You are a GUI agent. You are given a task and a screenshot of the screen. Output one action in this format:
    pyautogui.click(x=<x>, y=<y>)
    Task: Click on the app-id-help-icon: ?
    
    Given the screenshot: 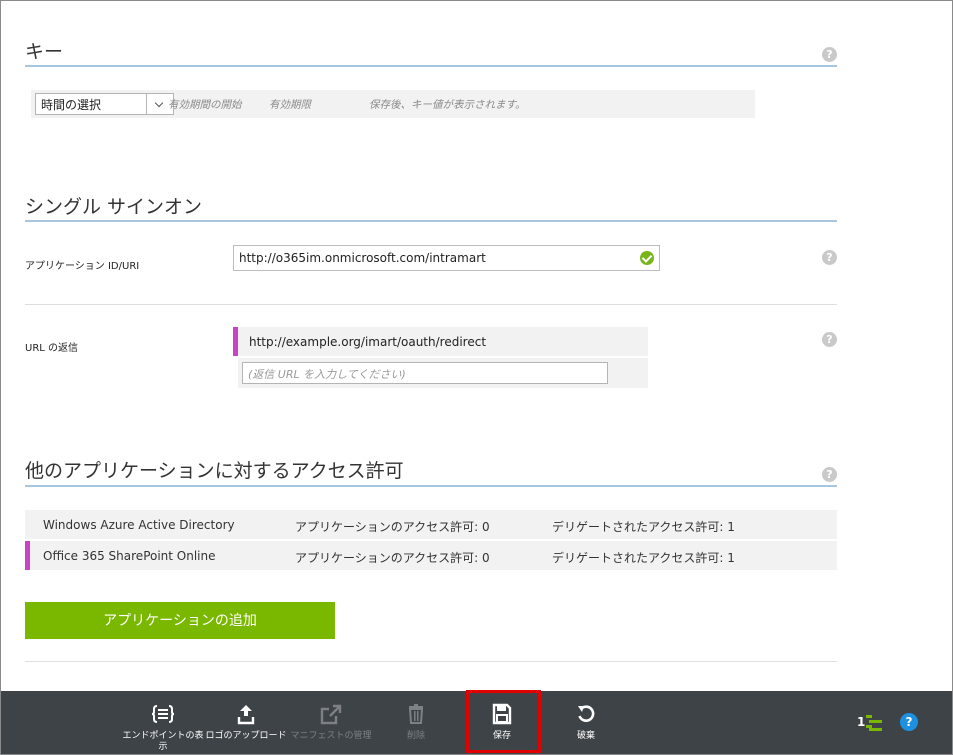 What is the action you would take?
    pyautogui.click(x=829, y=257)
    